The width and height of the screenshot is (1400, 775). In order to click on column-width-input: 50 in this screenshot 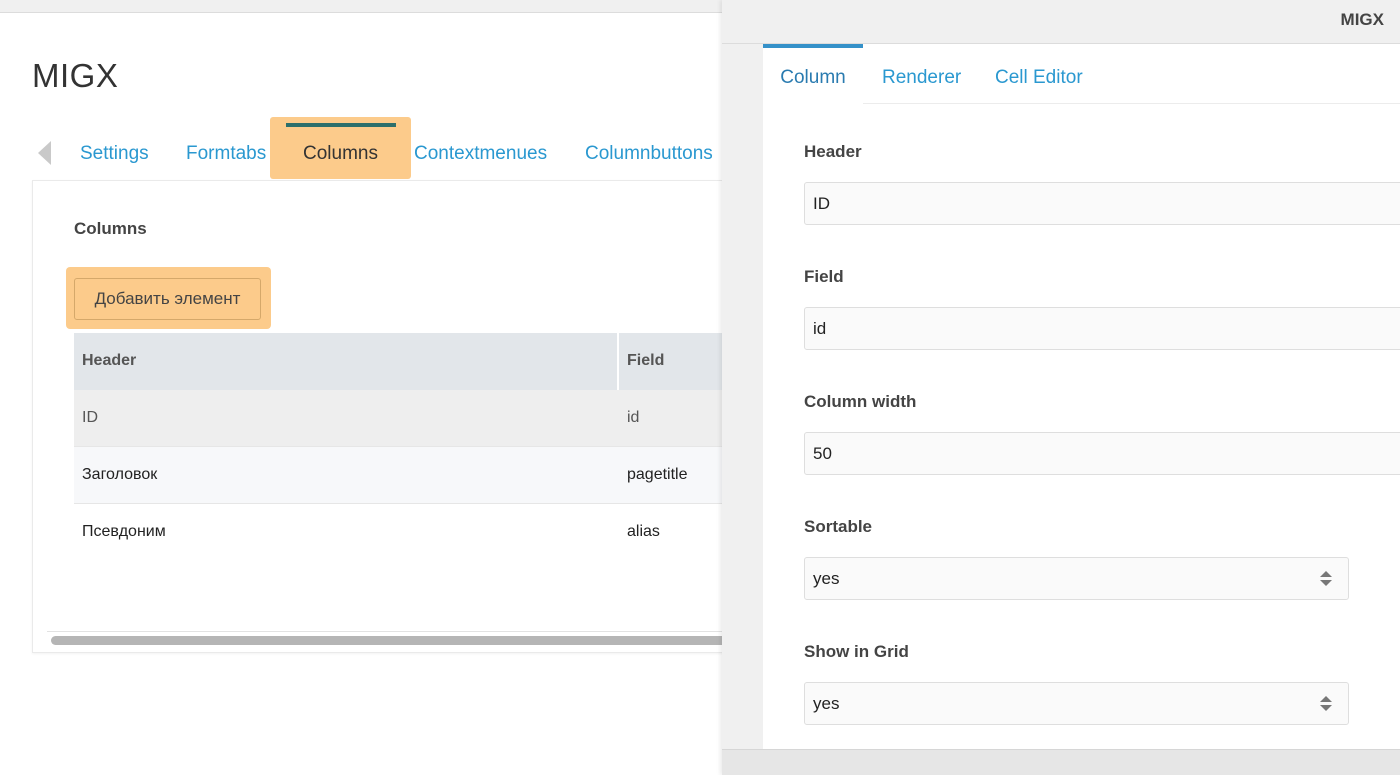, I will do `click(1102, 453)`.